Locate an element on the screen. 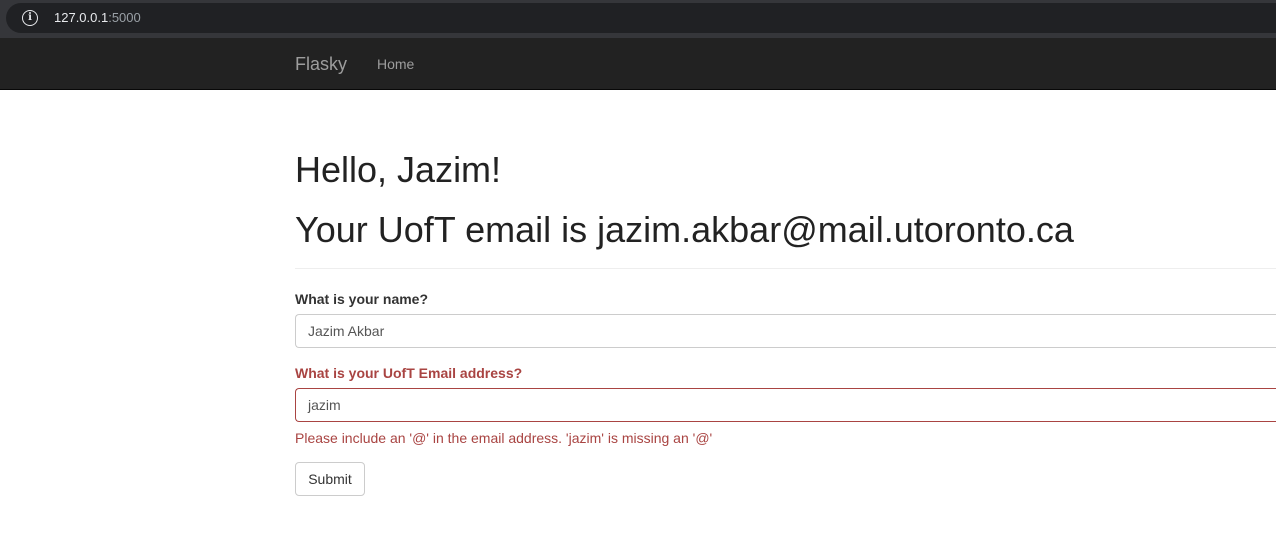 This screenshot has width=1276, height=534. name-input: Jazim Akbar is located at coordinates (785, 331).